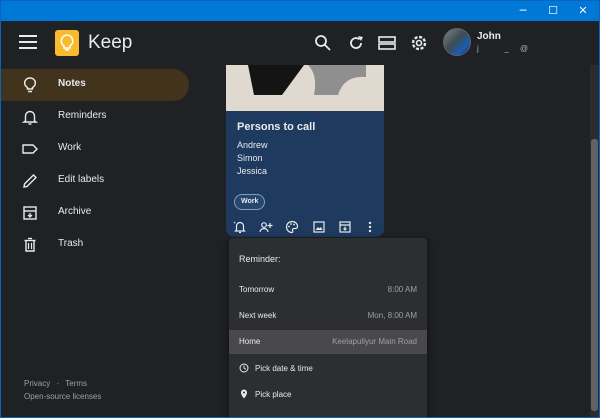 The width and height of the screenshot is (600, 418). I want to click on list-view-icon, so click(387, 43).